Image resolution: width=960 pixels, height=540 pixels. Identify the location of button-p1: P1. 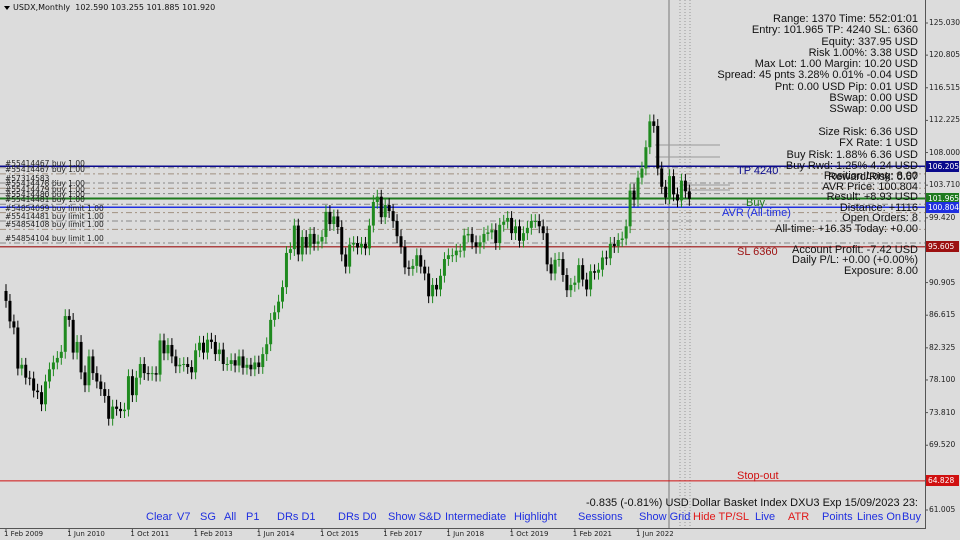
(252, 517).